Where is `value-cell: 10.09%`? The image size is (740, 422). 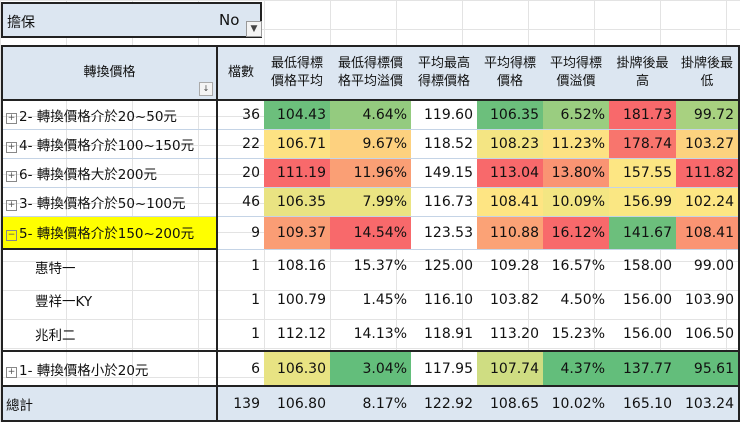
value-cell: 10.09% is located at coordinates (576, 202).